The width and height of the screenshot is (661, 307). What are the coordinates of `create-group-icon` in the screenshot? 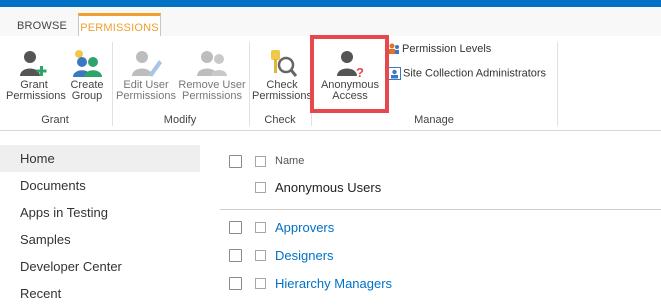 It's located at (87, 63).